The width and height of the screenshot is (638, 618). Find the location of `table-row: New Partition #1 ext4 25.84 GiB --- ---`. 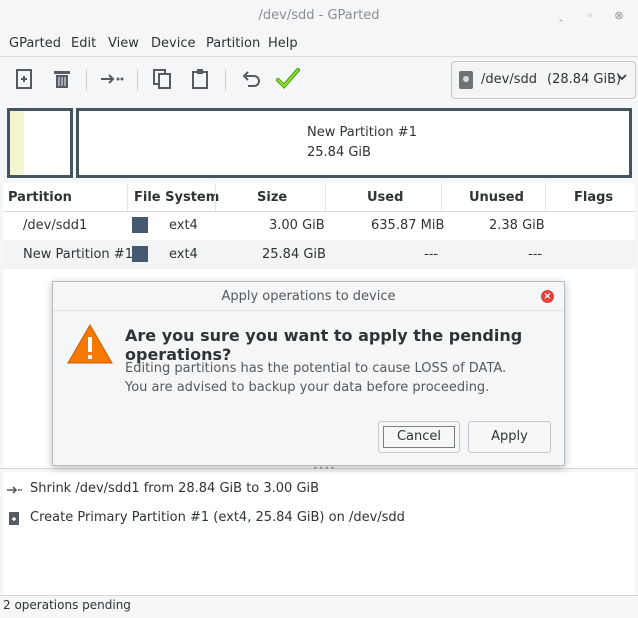

table-row: New Partition #1 ext4 25.84 GiB --- --- is located at coordinates (319, 254).